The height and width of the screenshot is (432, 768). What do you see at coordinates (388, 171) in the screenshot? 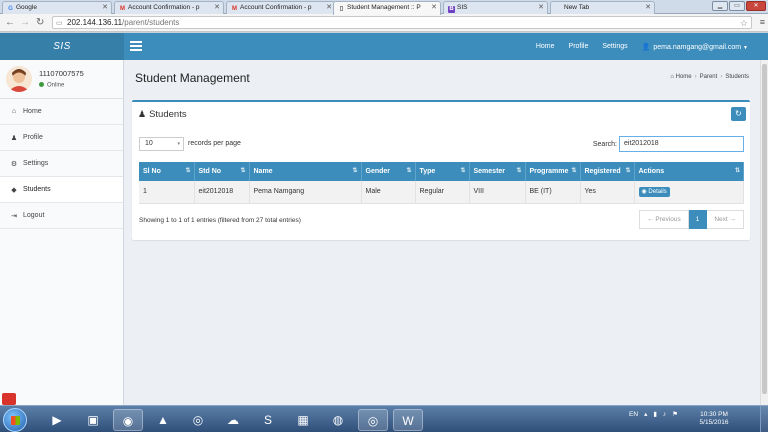
I see `column-header-gender: Gender ⇅` at bounding box center [388, 171].